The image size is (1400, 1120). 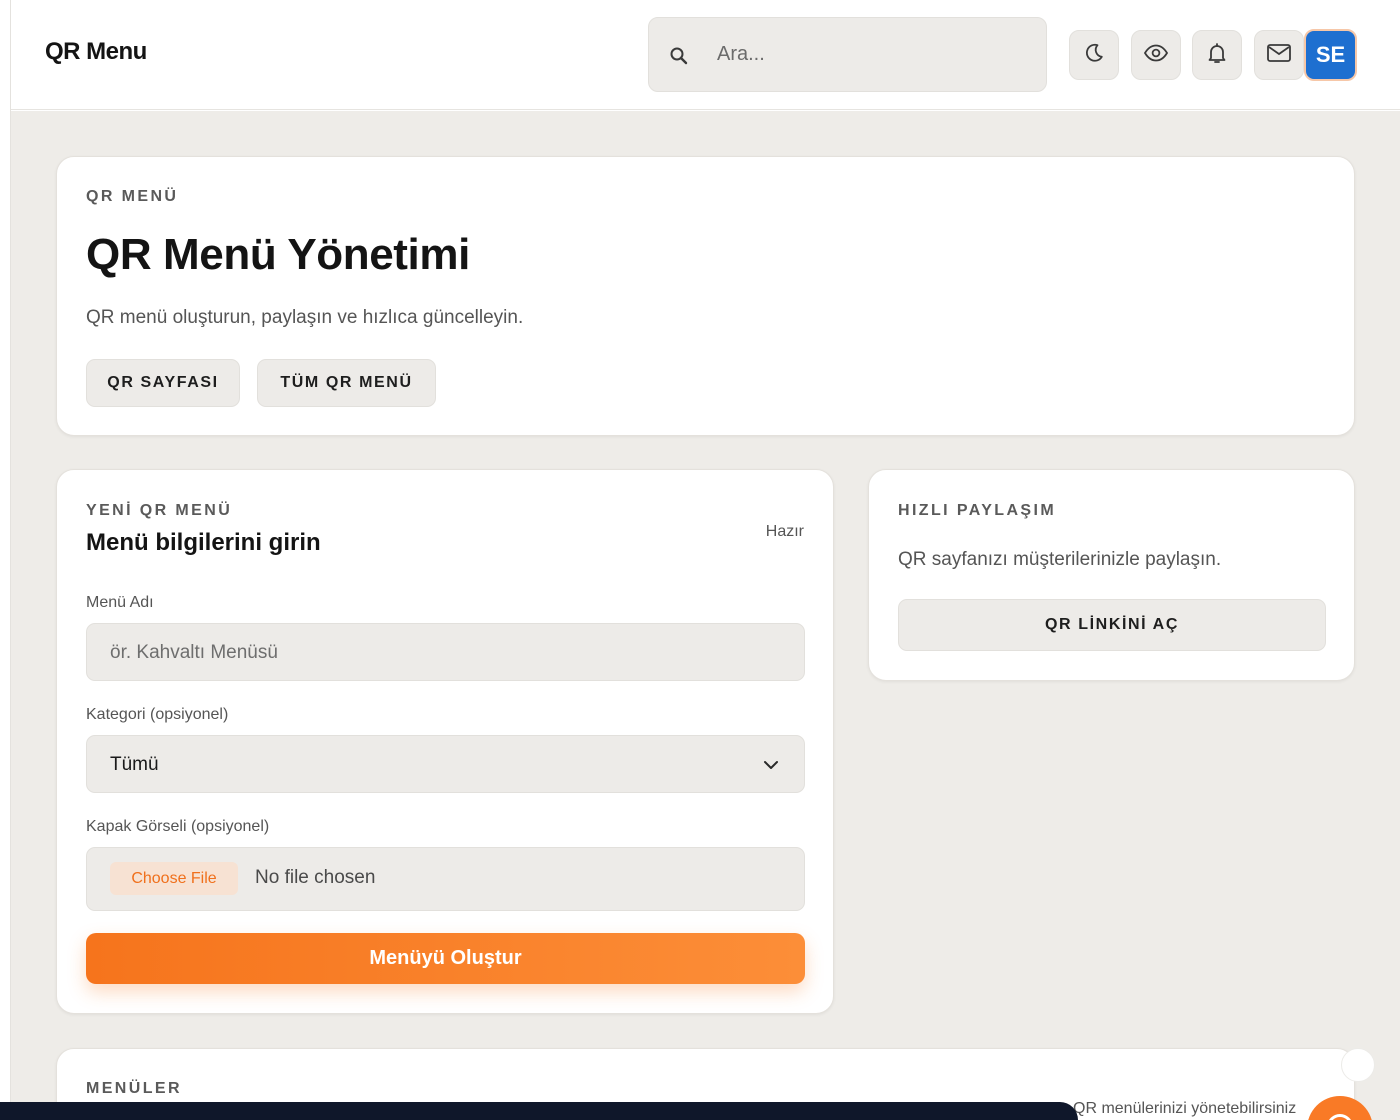 What do you see at coordinates (539, 1111) in the screenshot?
I see `bottom-toolbar` at bounding box center [539, 1111].